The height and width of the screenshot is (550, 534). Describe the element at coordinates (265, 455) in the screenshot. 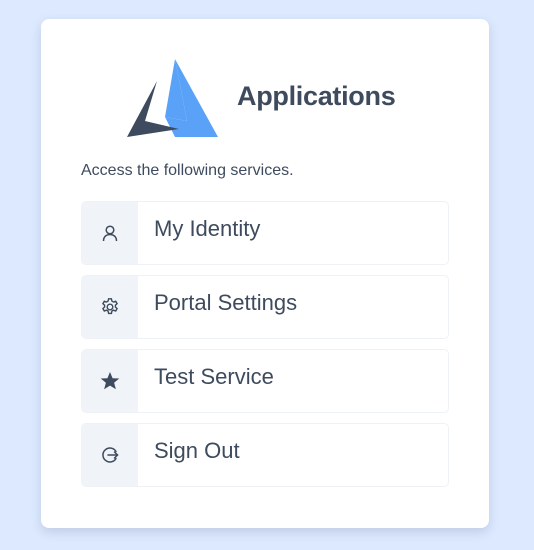

I see `menu-item-sign-out: Sign Out` at that location.